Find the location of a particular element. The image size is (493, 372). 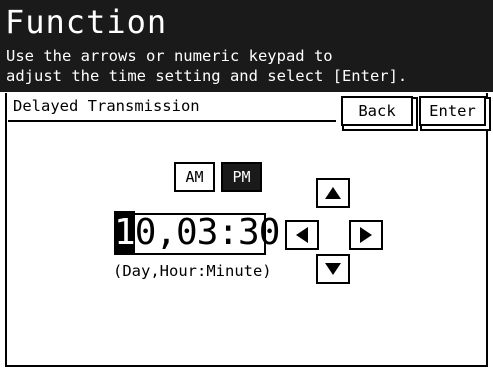

arrow-up-icon is located at coordinates (333, 193).